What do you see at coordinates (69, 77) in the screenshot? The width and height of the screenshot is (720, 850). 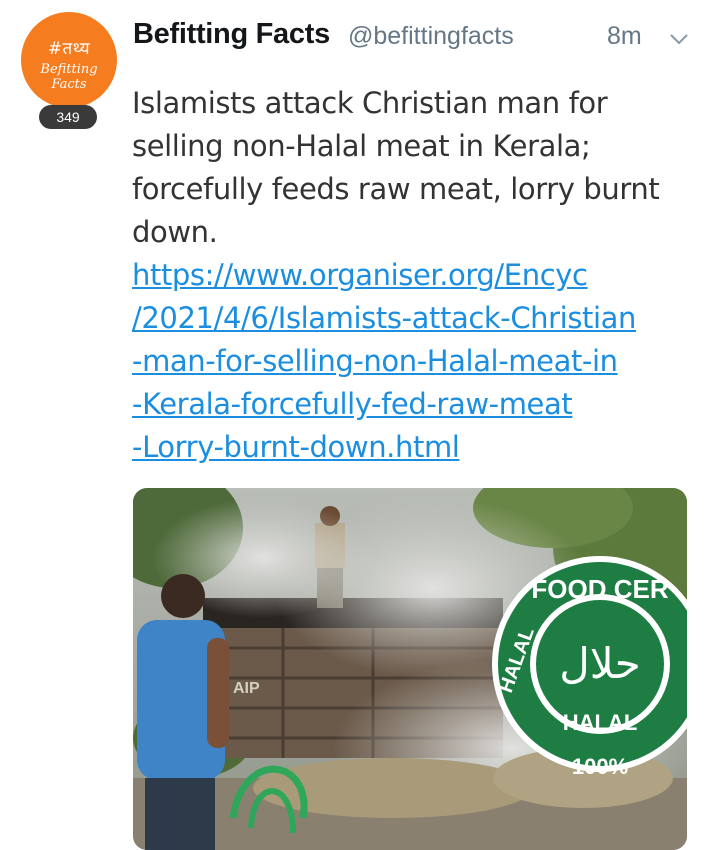 I see `avatar-brand: Befitting Facts` at bounding box center [69, 77].